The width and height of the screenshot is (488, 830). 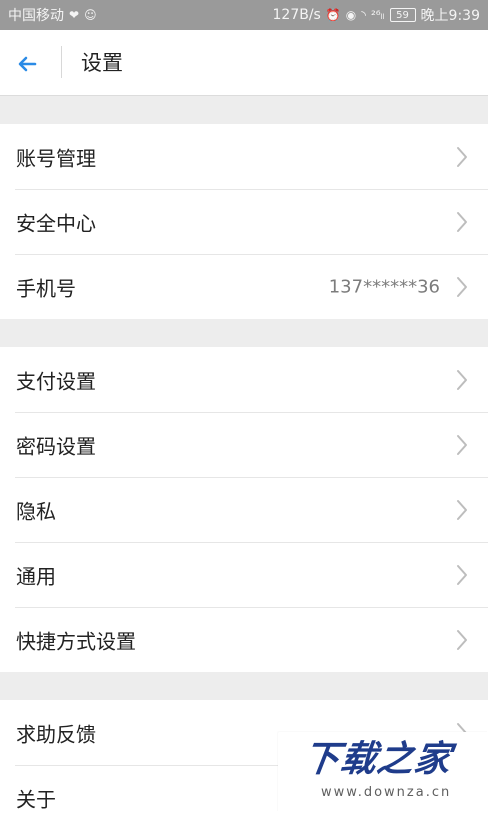 I want to click on status-bar: 中国移动 ❤ ☺ 127B/s ⏰ ◉ ◝ ²⁶ₗₗ 59 晚上9:39, so click(x=244, y=15).